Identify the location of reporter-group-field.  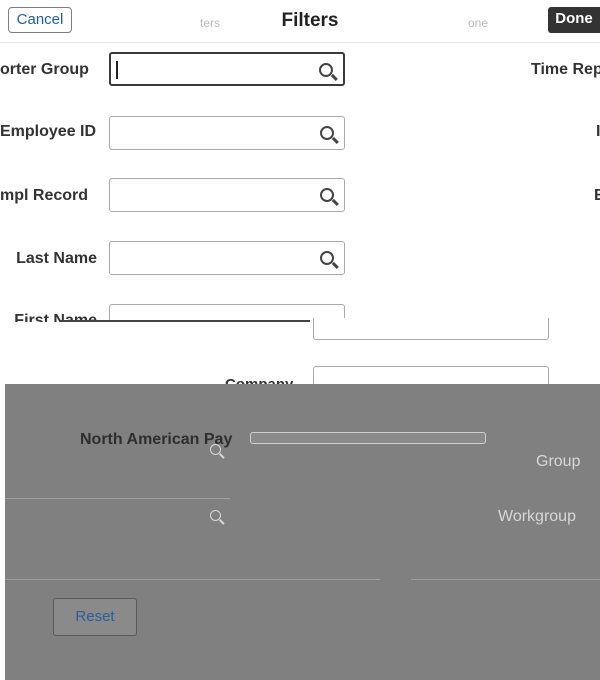
(227, 69).